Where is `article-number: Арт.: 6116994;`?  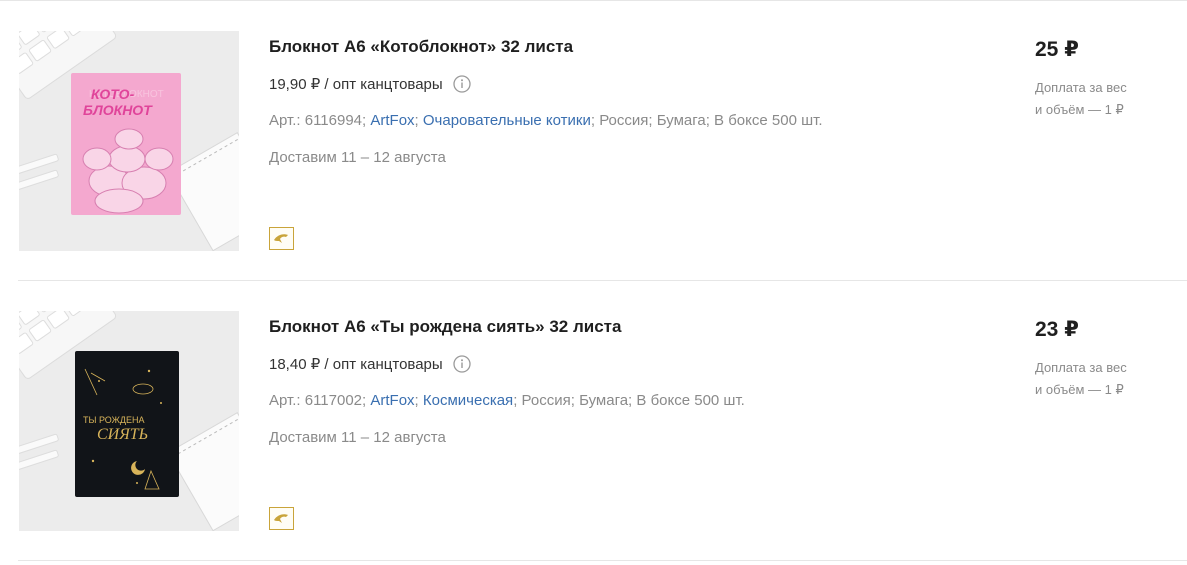 article-number: Арт.: 6116994; is located at coordinates (318, 120).